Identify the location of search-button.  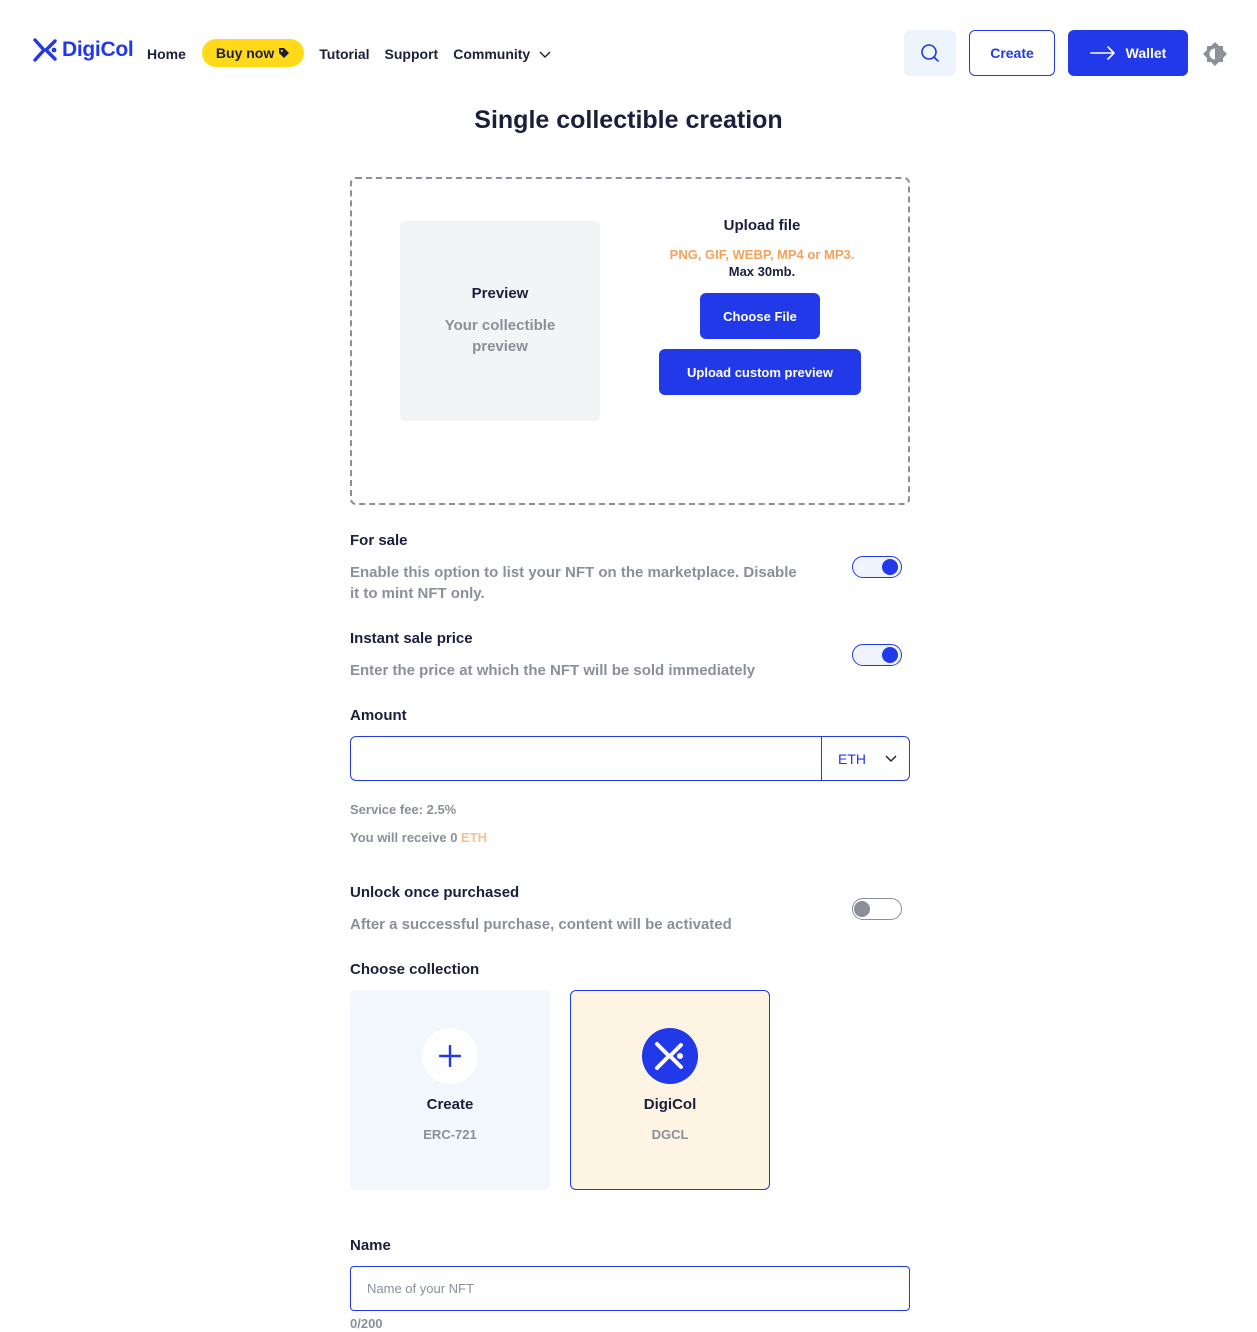
(930, 53).